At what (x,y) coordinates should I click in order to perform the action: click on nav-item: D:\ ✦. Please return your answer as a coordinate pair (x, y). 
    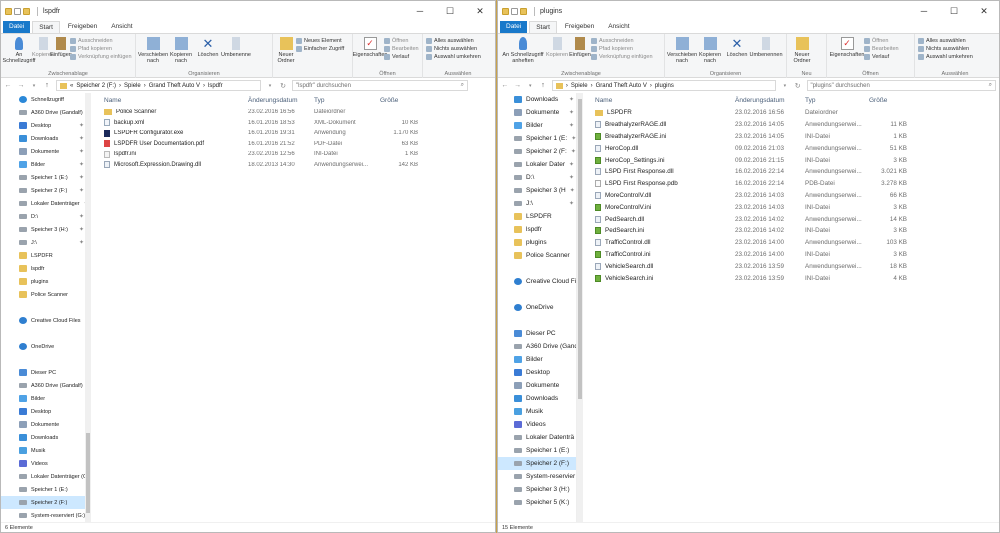
    Looking at the image, I should click on (44, 216).